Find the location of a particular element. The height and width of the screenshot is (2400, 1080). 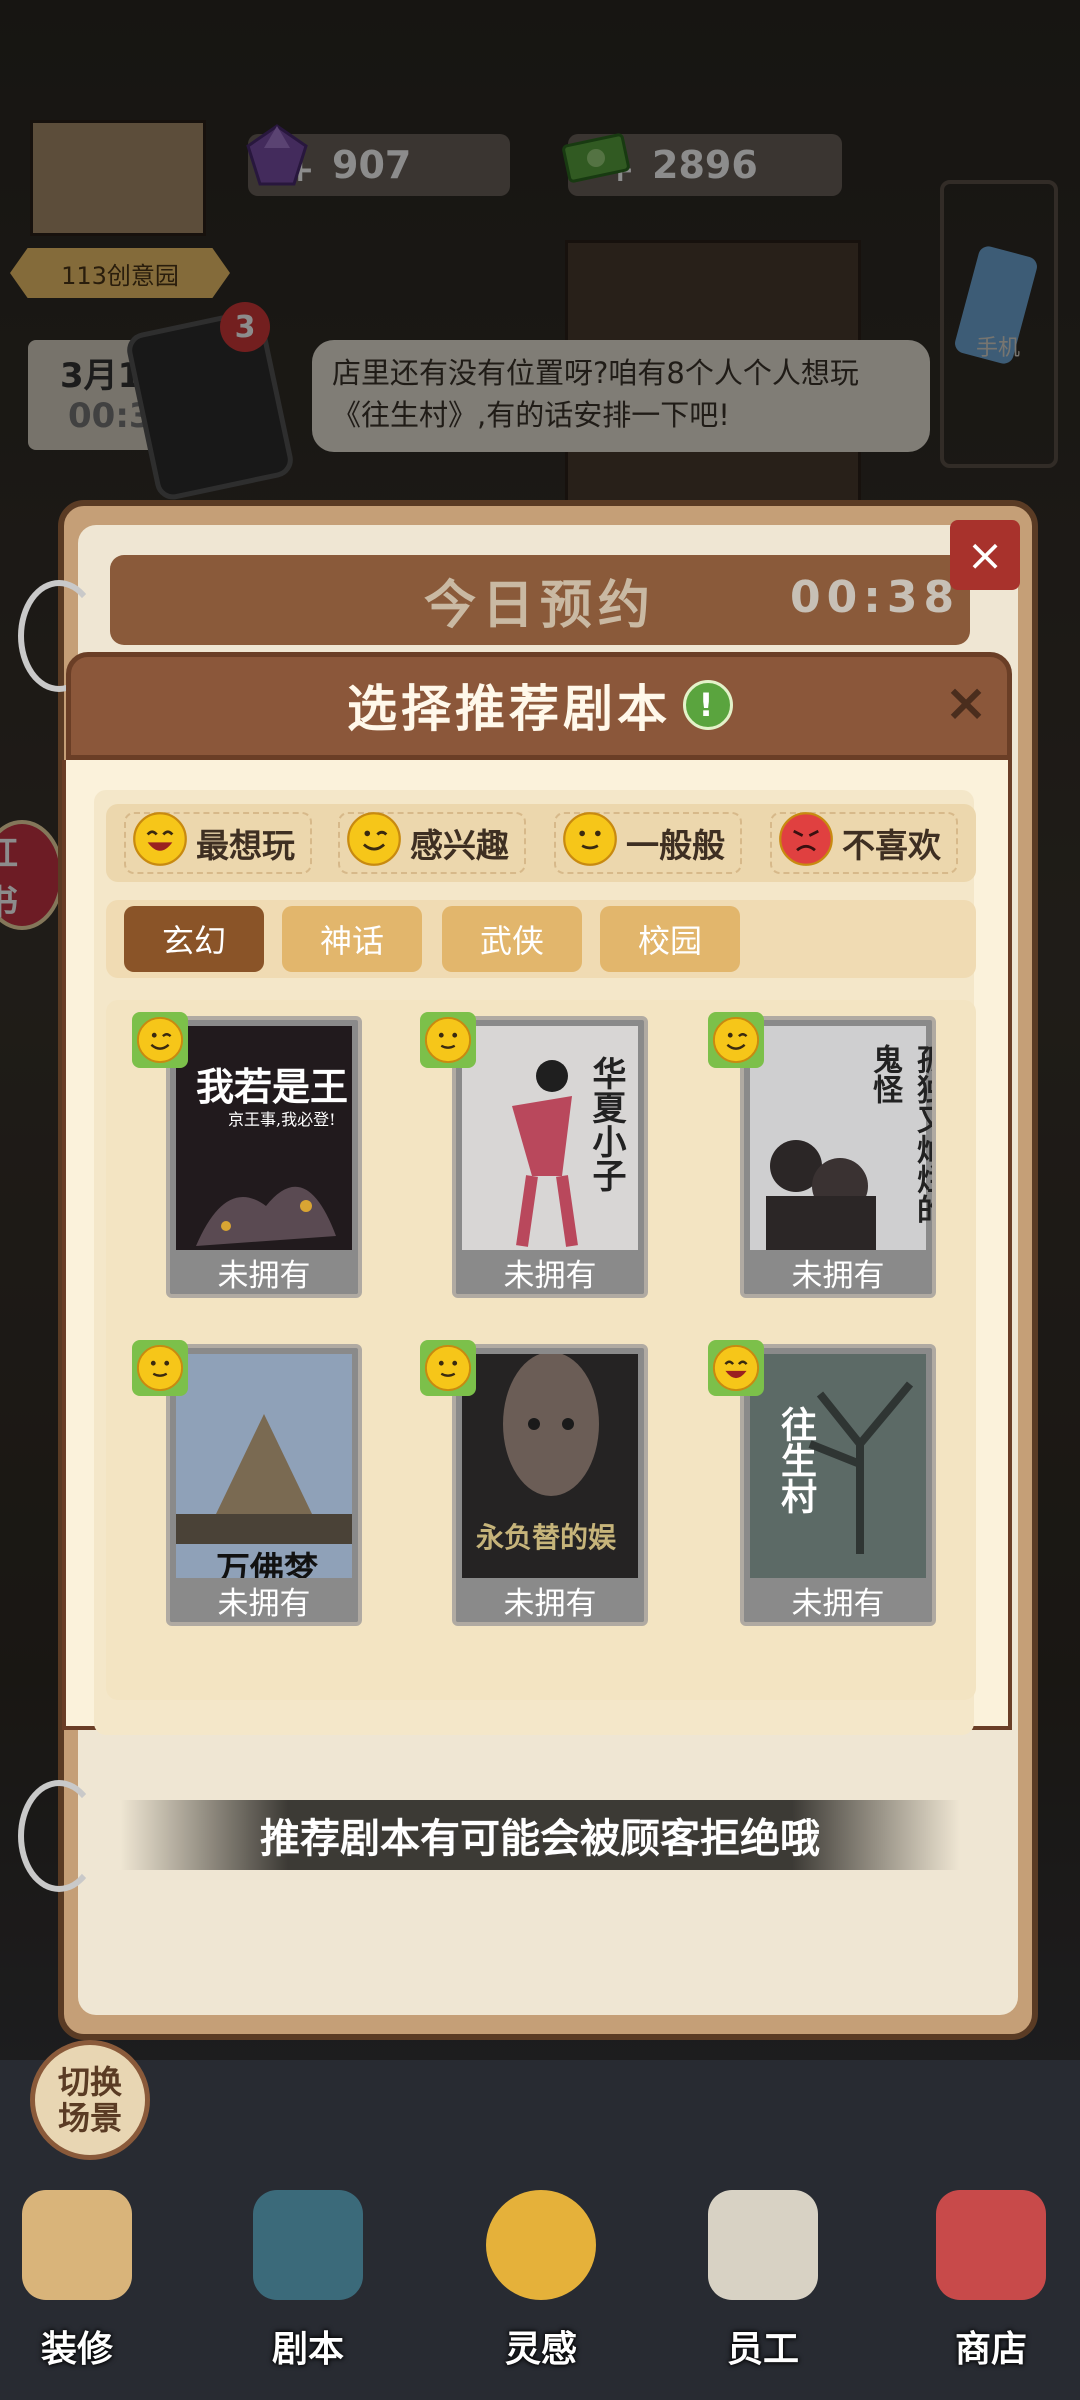

script-card: 万佛梦 未拥有 is located at coordinates (264, 1485).